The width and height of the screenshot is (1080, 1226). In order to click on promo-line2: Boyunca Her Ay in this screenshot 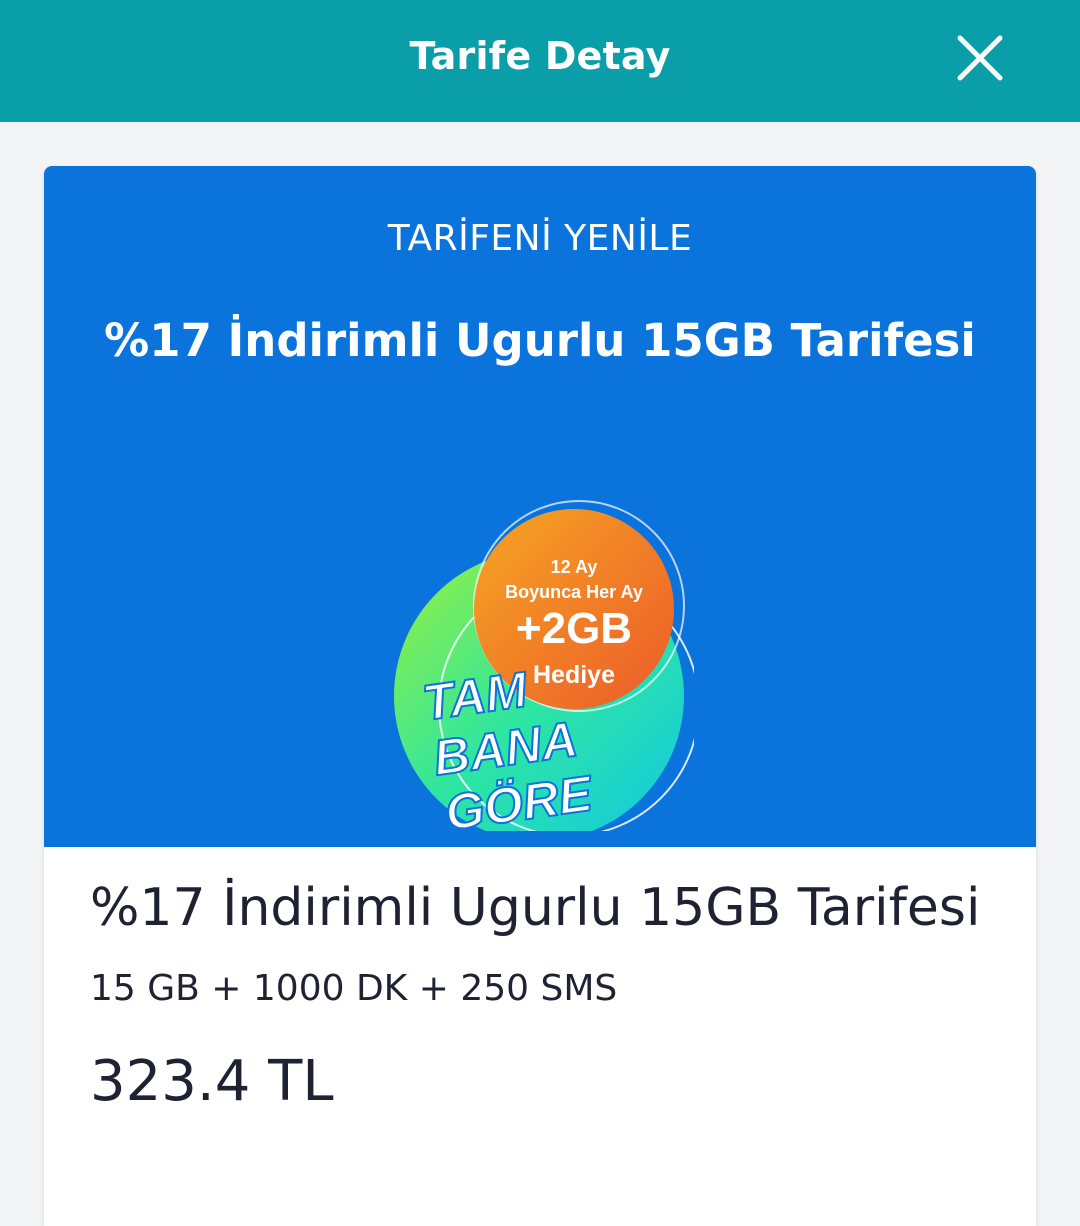, I will do `click(574, 592)`.